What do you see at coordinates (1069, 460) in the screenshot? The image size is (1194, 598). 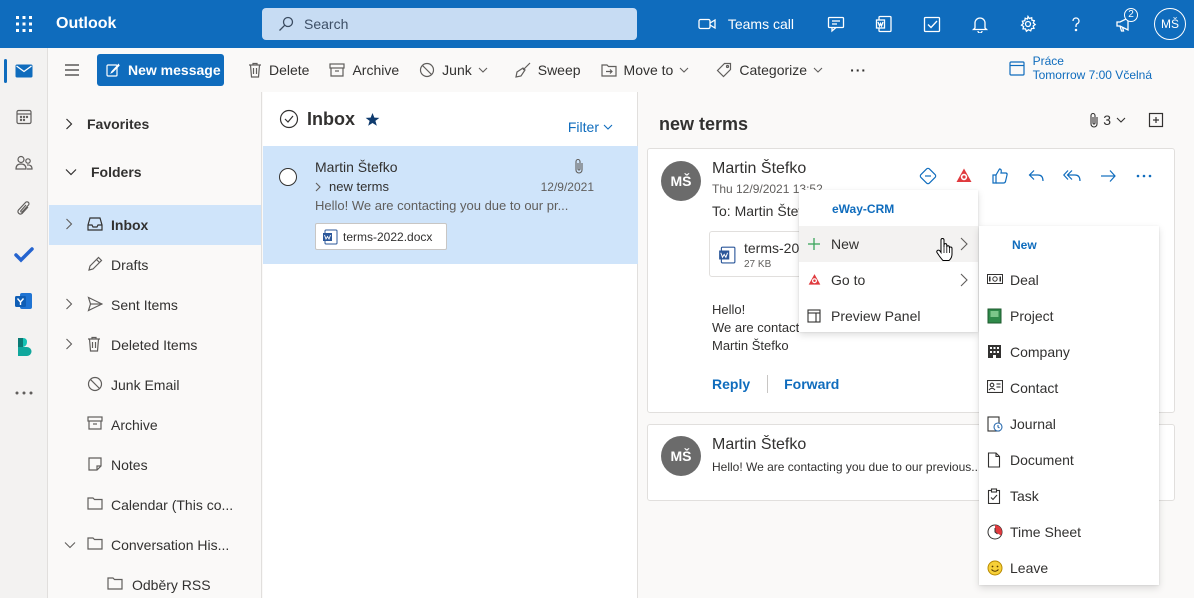 I see `menu-item-document: Document` at bounding box center [1069, 460].